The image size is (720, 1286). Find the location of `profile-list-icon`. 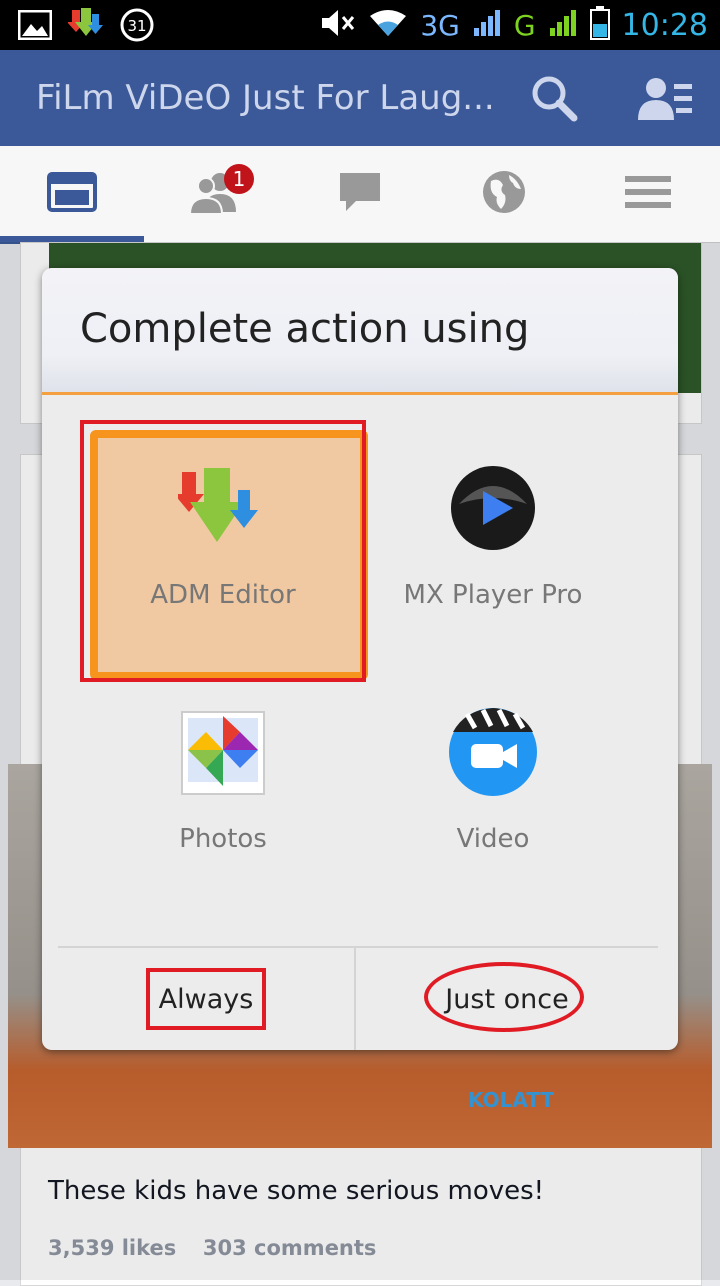

profile-list-icon is located at coordinates (666, 100).